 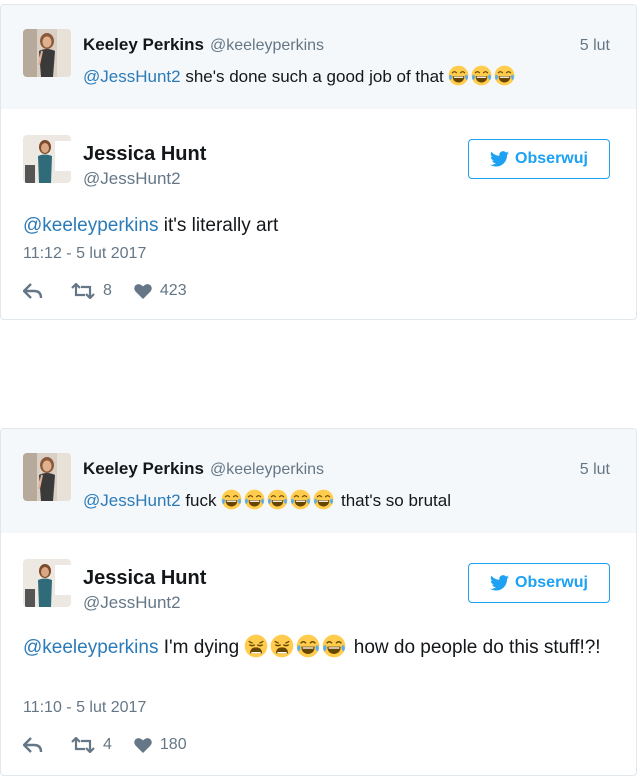 I want to click on parent-text-body: she's done such a good job of that, so click(x=314, y=76).